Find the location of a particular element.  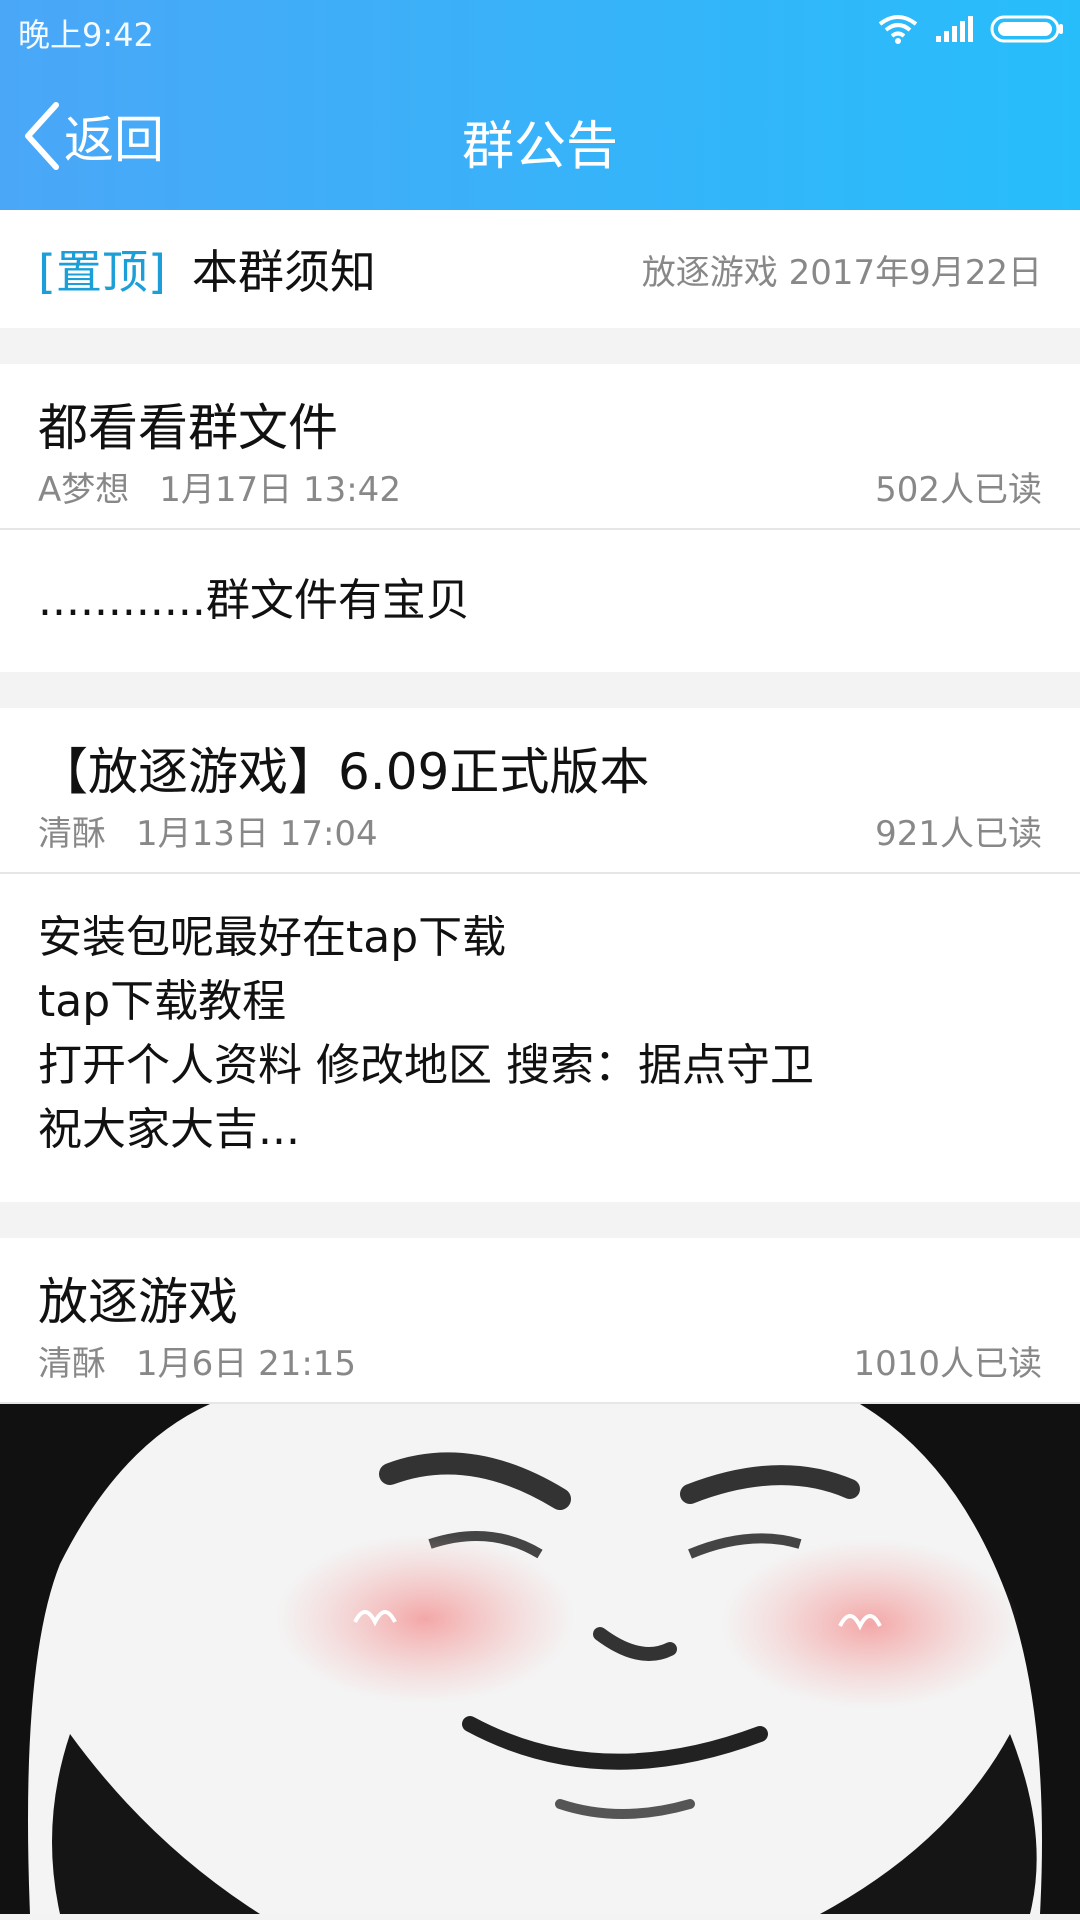

body-line: tap下载教程 is located at coordinates (162, 1001).